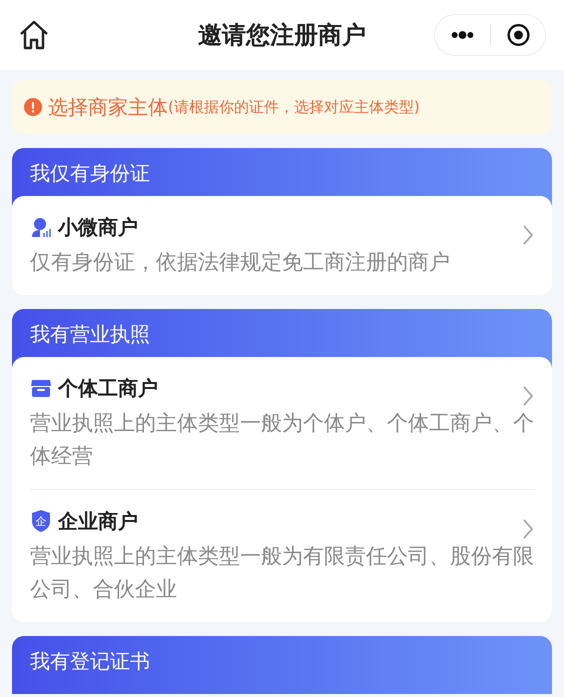 Image resolution: width=564 pixels, height=697 pixels. What do you see at coordinates (41, 388) in the screenshot?
I see `store-icon` at bounding box center [41, 388].